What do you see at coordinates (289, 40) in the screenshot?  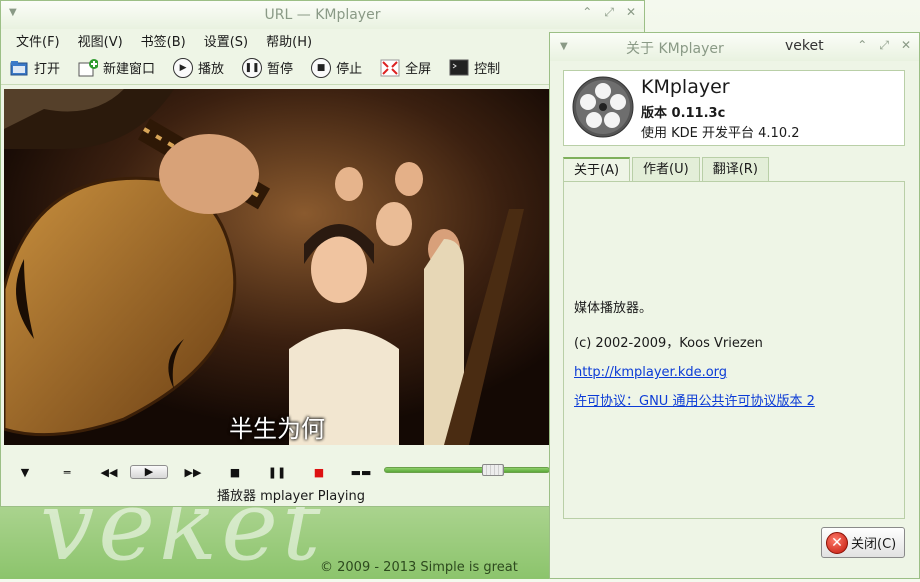 I see `menu-help: 帮助(H)` at bounding box center [289, 40].